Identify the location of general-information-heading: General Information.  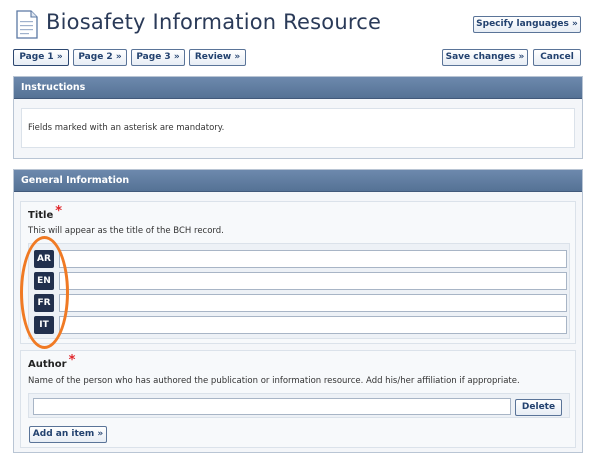
(298, 181).